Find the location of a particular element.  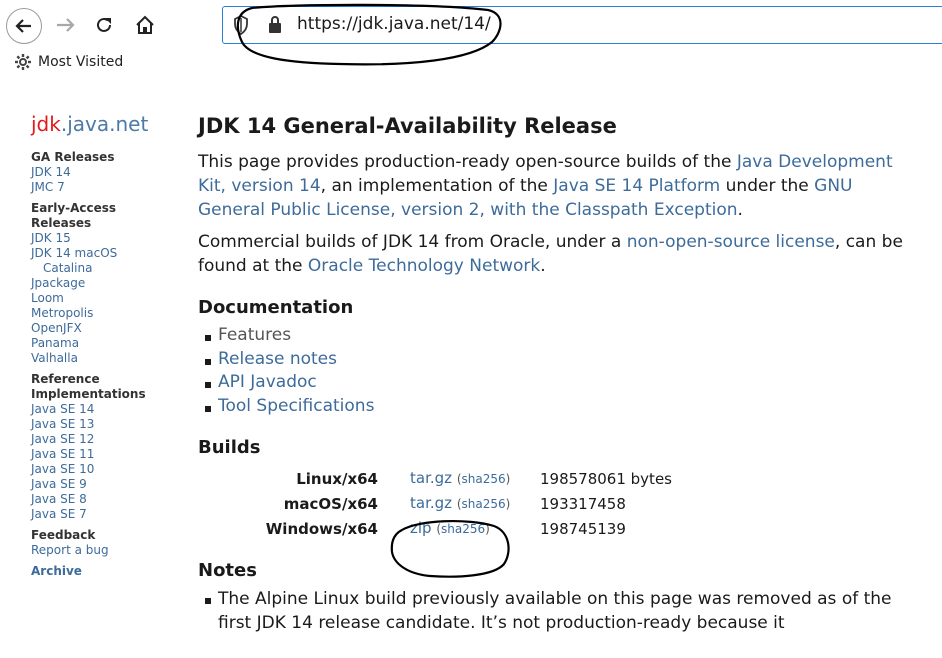

forward-button is located at coordinates (66, 25).